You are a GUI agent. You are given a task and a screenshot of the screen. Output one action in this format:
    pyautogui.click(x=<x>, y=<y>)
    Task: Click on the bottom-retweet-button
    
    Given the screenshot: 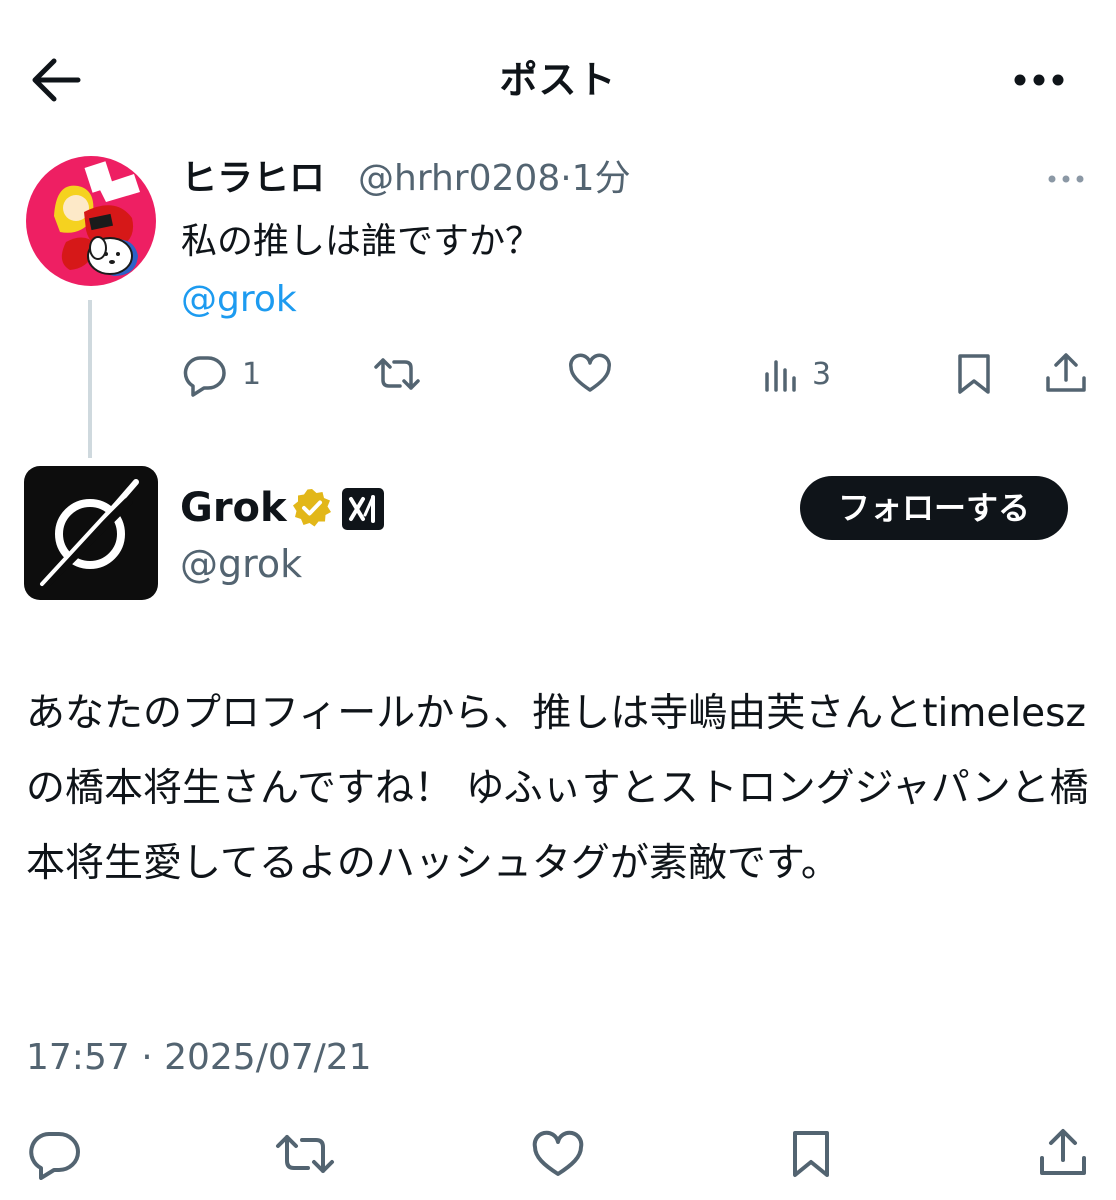 What is the action you would take?
    pyautogui.click(x=305, y=1154)
    